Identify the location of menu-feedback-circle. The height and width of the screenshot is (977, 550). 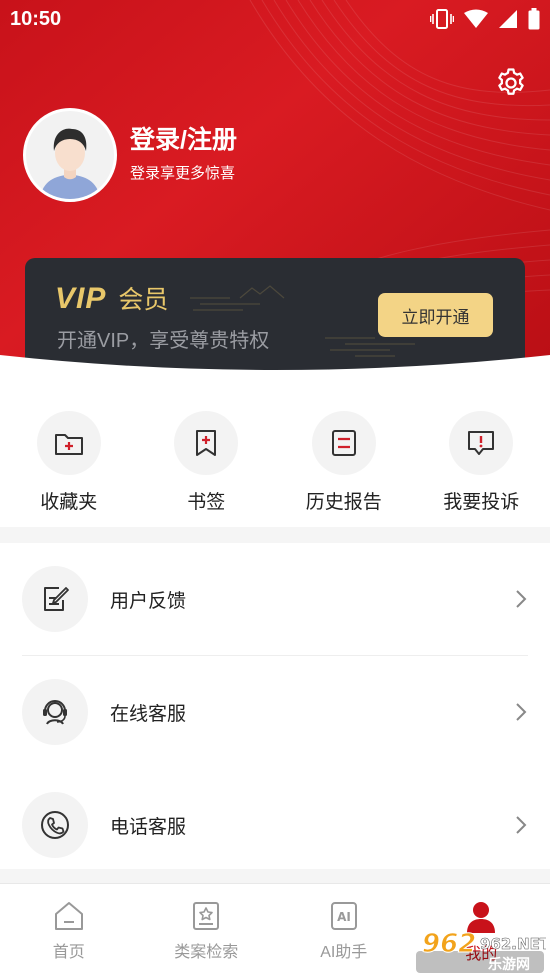
(55, 599).